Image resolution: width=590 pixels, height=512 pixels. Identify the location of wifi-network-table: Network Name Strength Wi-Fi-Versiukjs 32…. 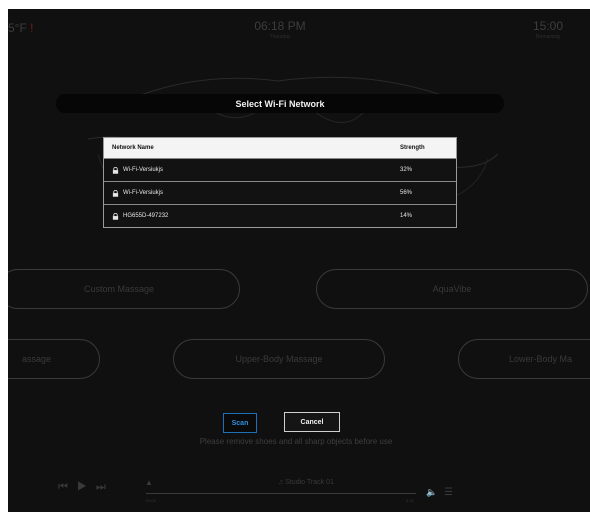
(280, 182).